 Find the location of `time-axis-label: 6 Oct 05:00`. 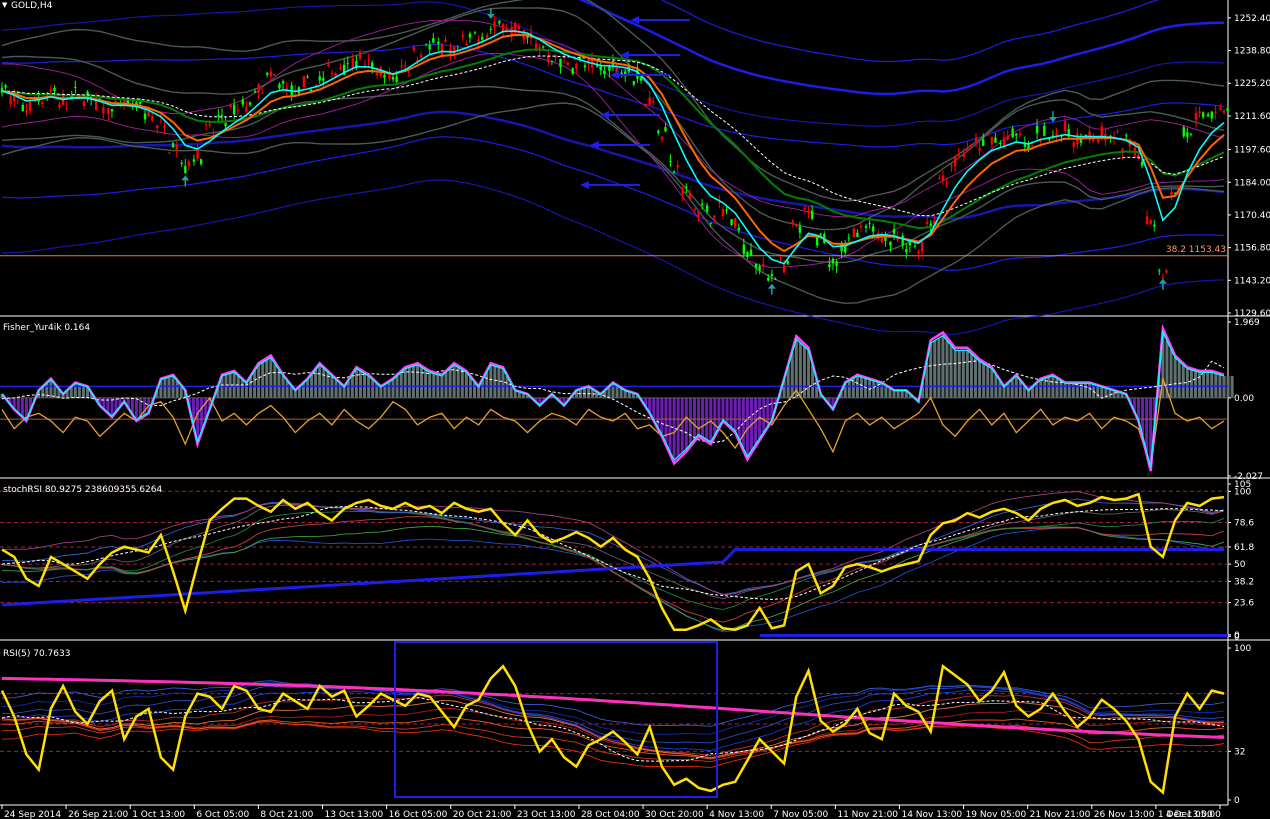

time-axis-label: 6 Oct 05:00 is located at coordinates (222, 814).